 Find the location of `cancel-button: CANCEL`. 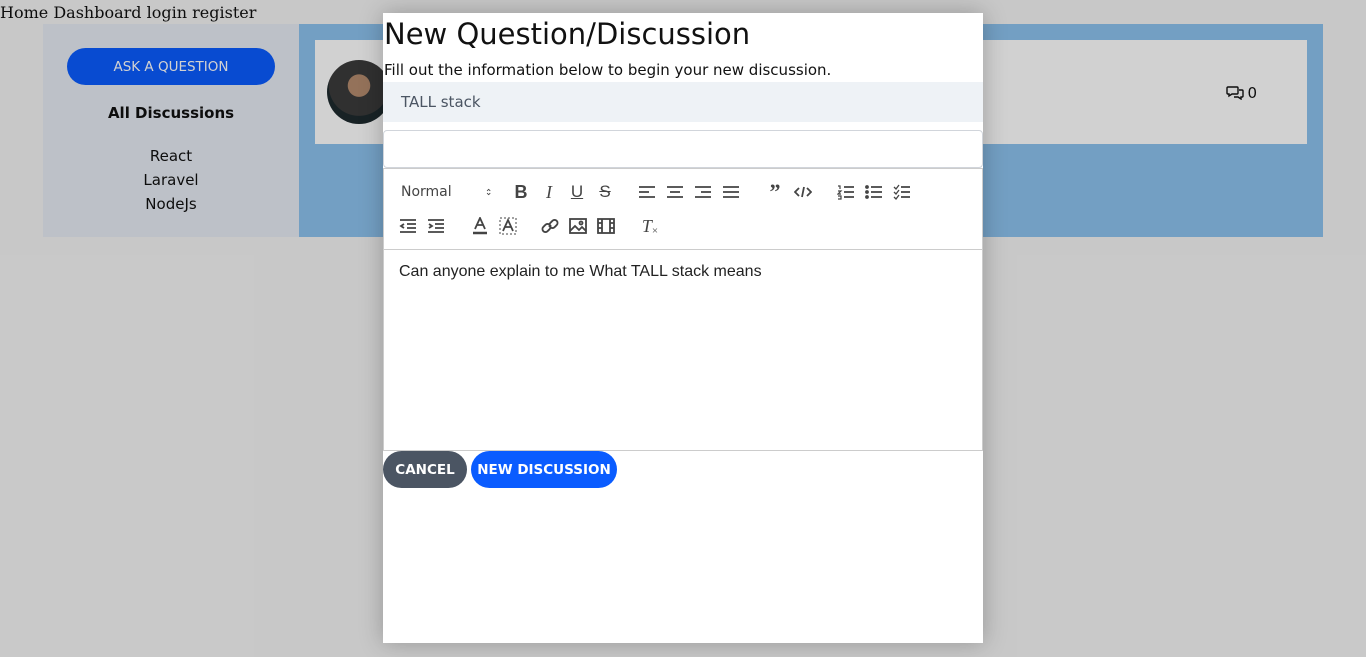

cancel-button: CANCEL is located at coordinates (425, 469).